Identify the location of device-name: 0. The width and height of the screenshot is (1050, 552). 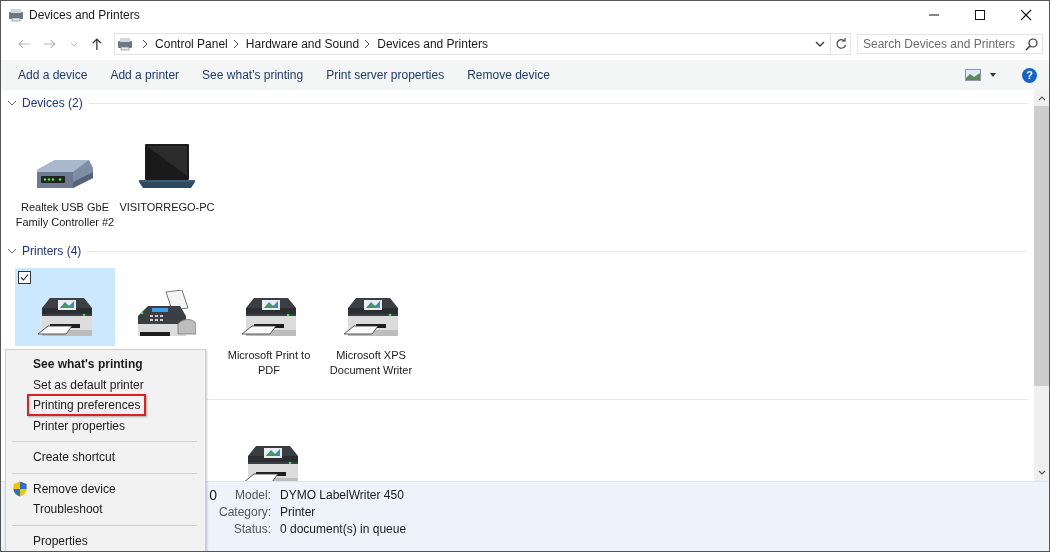
(213, 495).